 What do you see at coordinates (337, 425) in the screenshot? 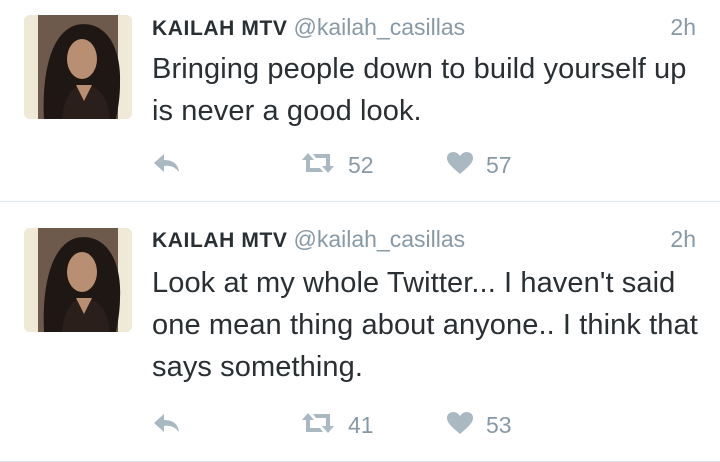
I see `retweet-button: 41` at bounding box center [337, 425].